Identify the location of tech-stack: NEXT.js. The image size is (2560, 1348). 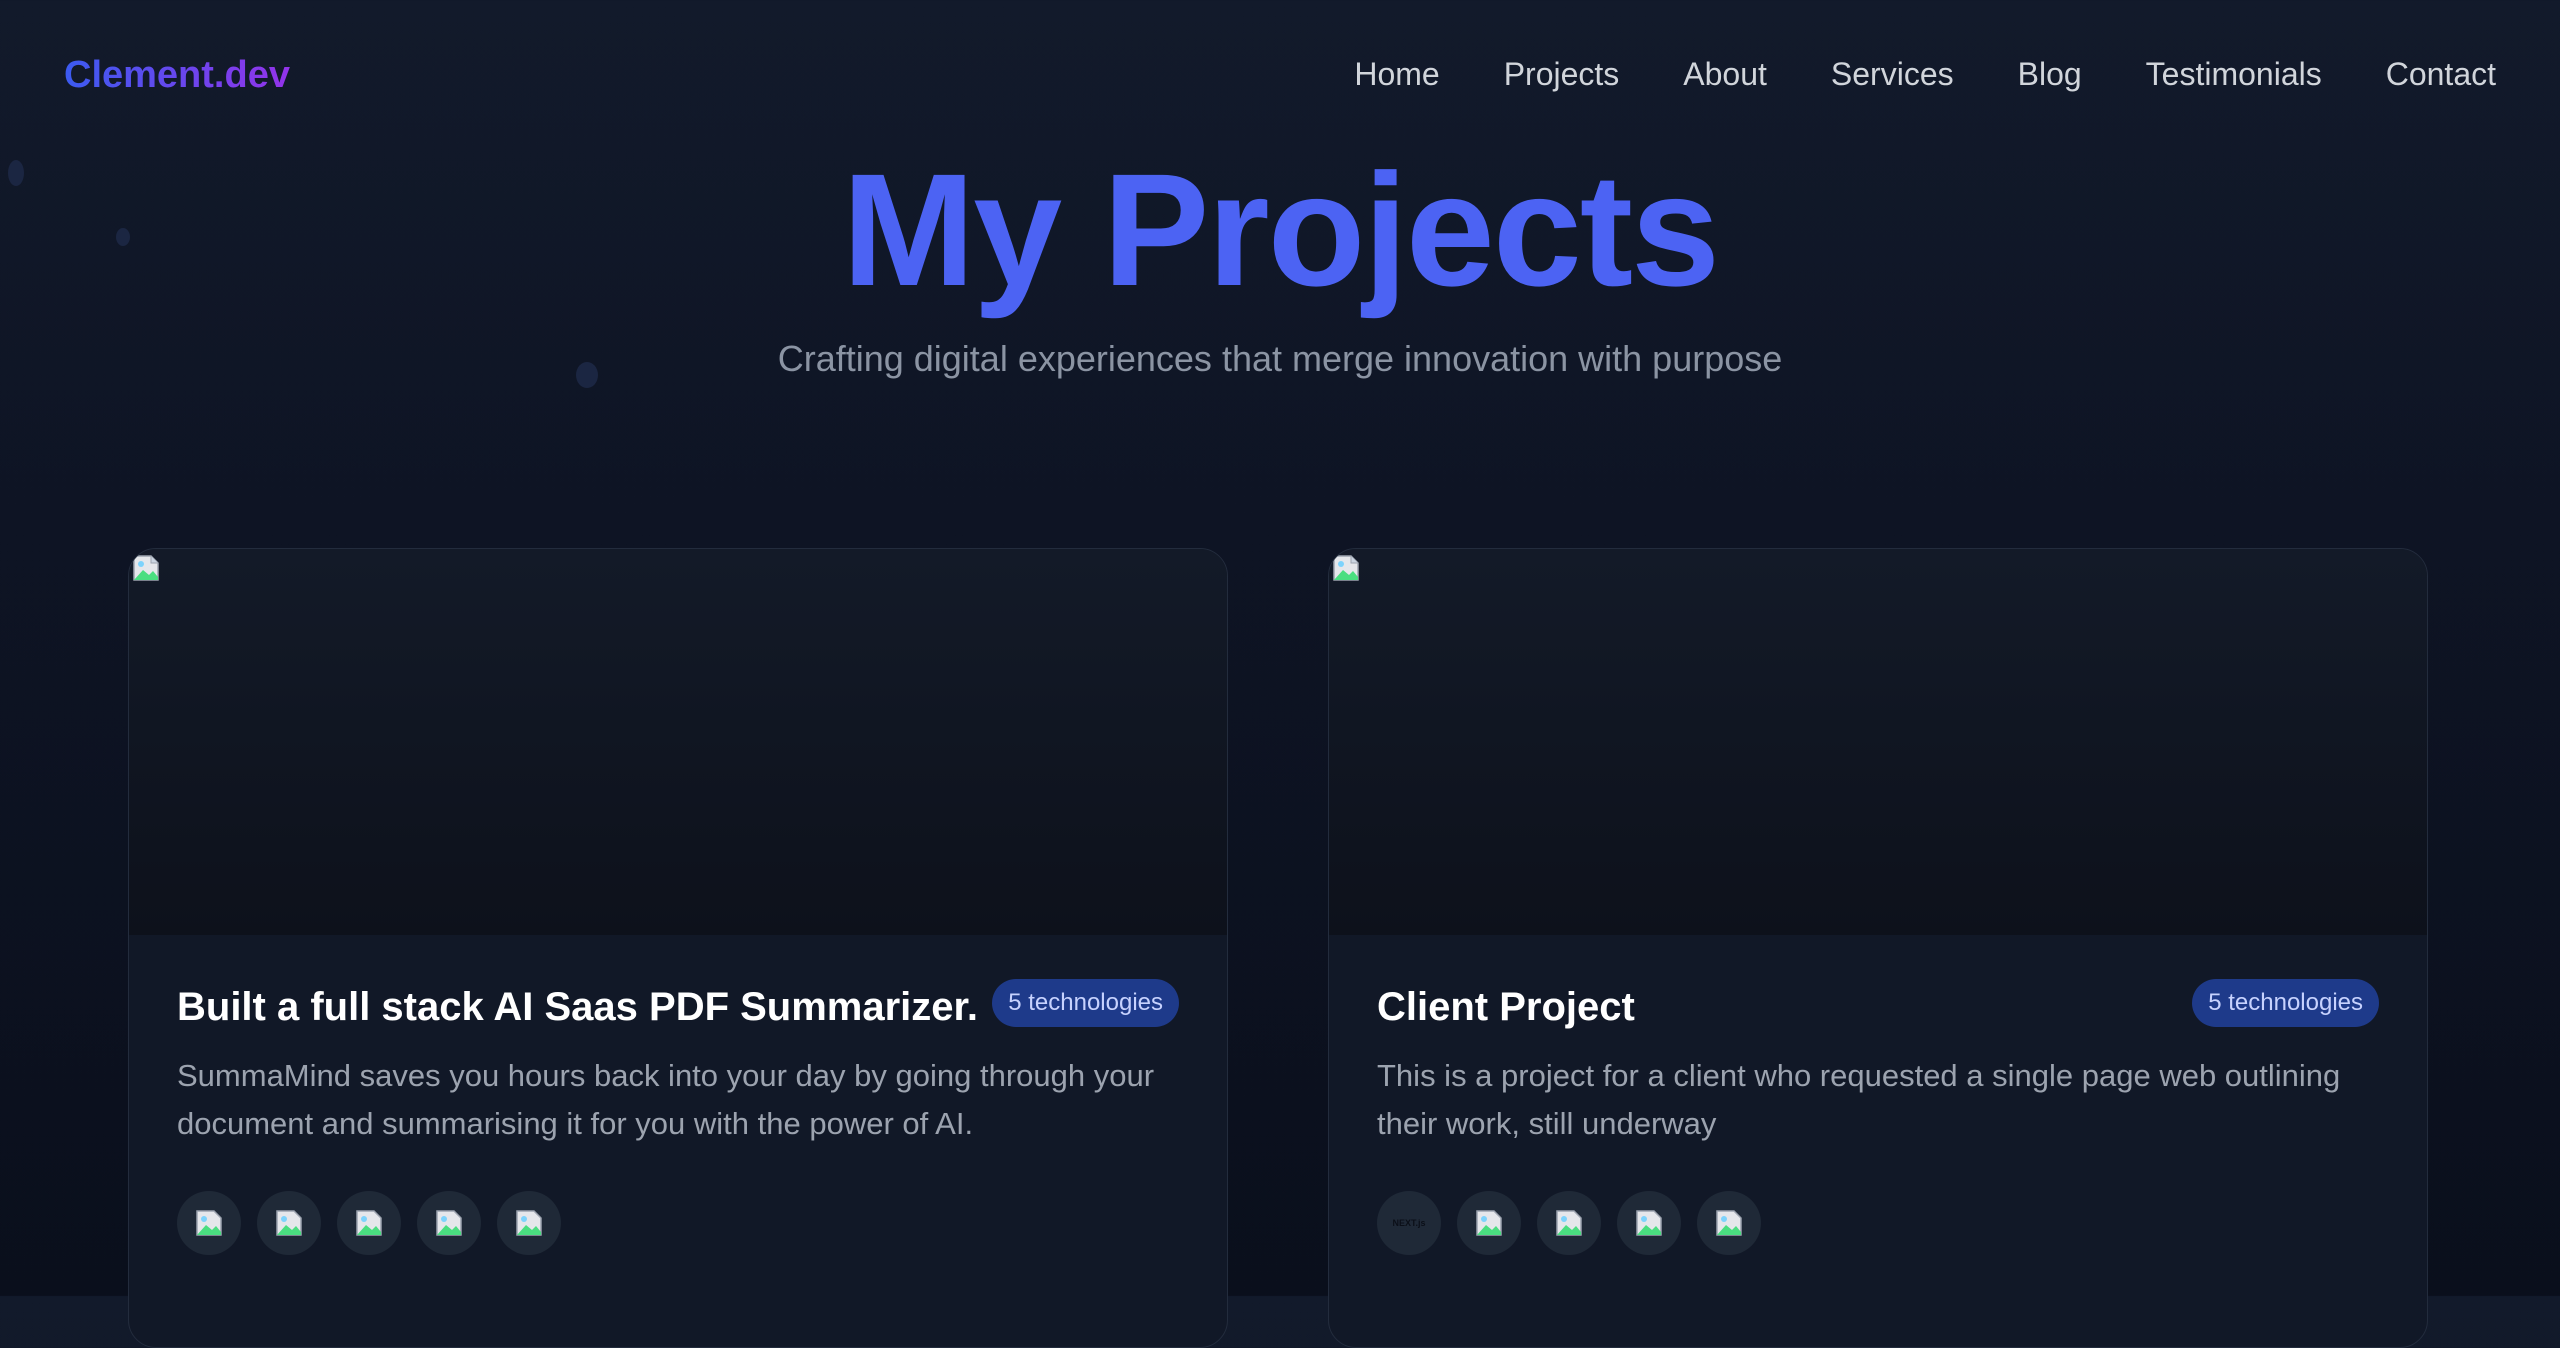
(1569, 1223).